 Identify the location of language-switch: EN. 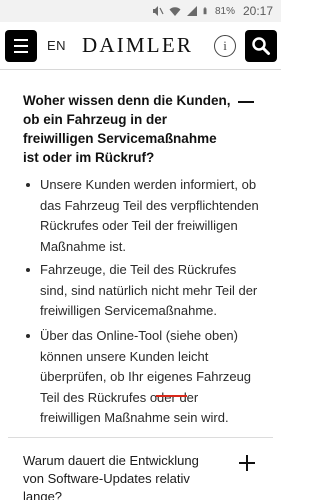
(56, 45).